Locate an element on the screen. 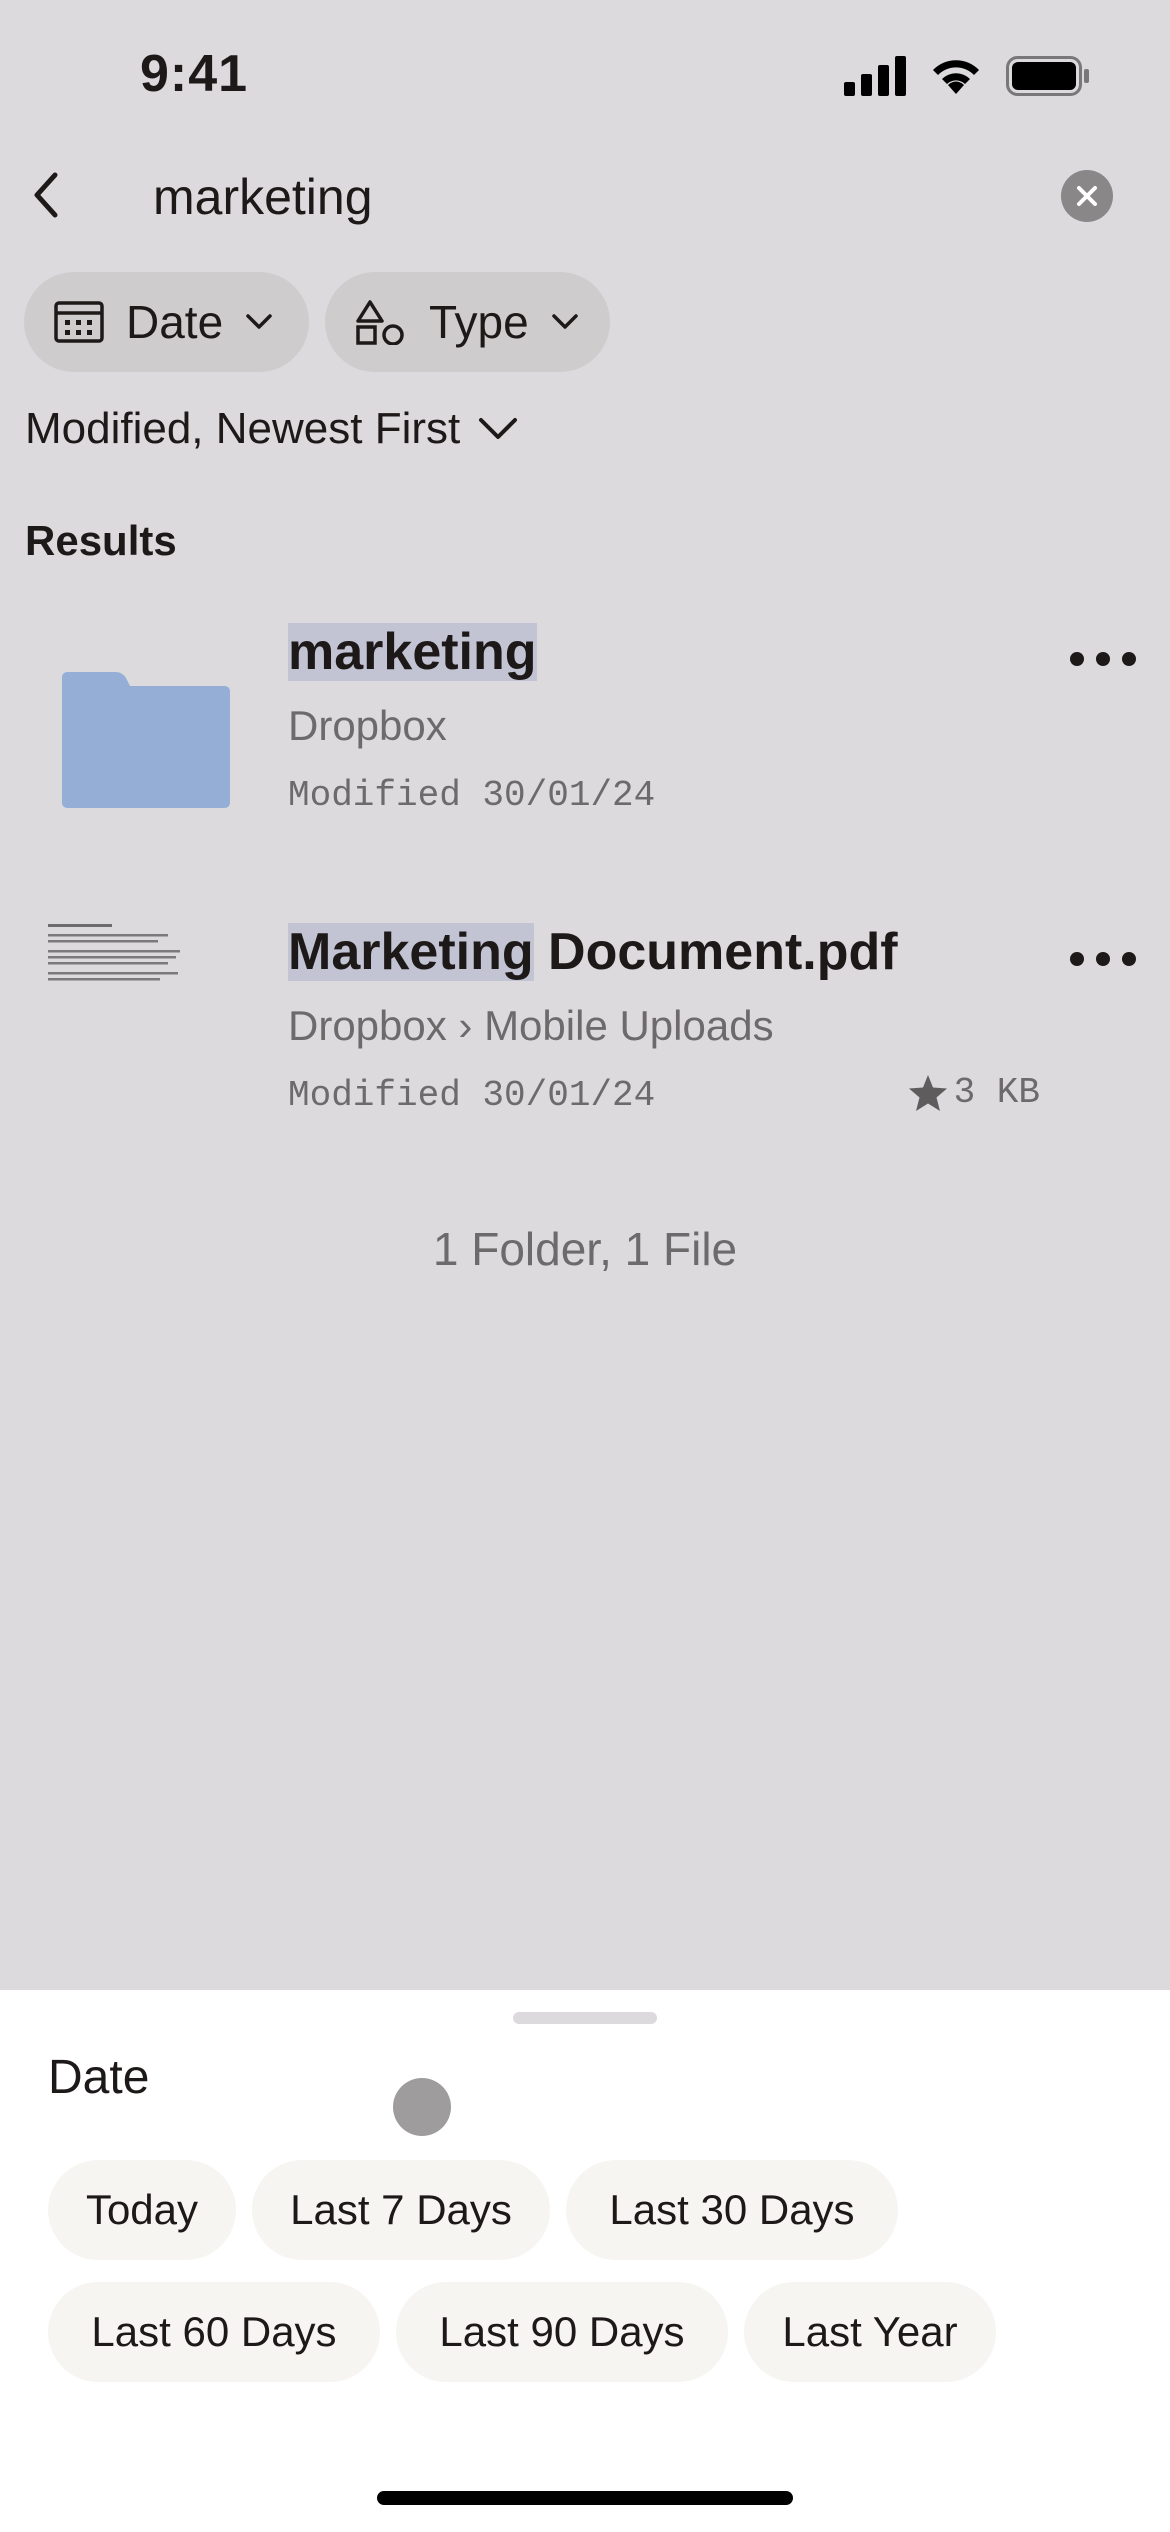 Image resolution: width=1170 pixels, height=2532 pixels. touch-indicator is located at coordinates (422, 2107).